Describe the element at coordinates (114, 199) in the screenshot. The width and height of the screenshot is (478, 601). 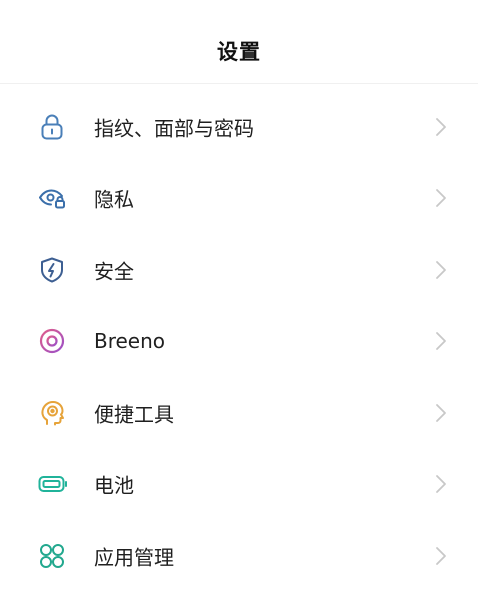
I see `settings-item-label: 隐私` at that location.